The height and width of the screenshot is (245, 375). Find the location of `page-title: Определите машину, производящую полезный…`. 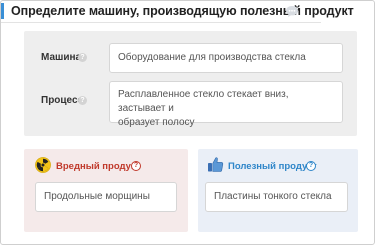

page-title: Определите машину, производящую полезный… is located at coordinates (182, 11).